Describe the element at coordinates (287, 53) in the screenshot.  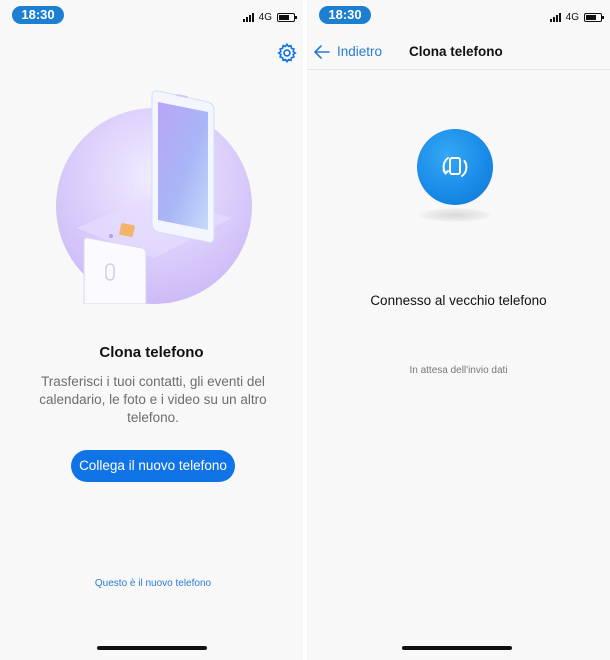
I see `gear-icon` at that location.